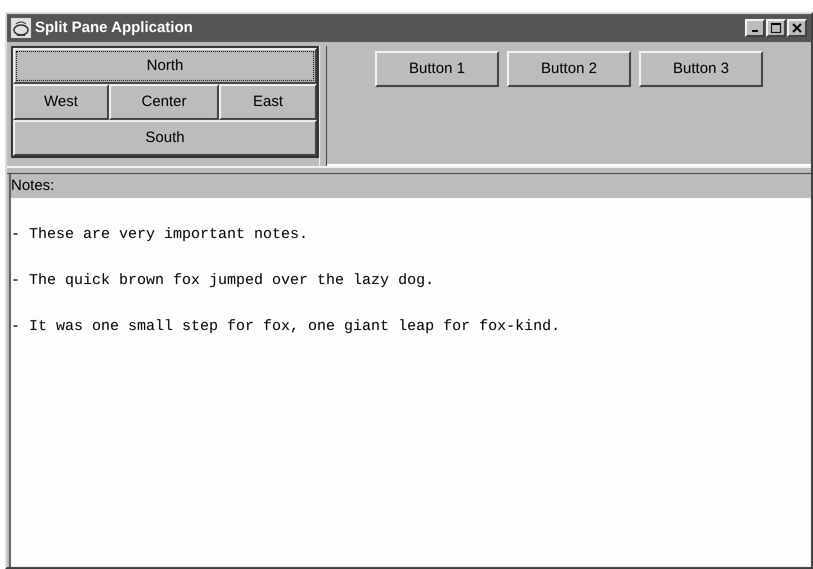 This screenshot has height=569, width=813. Describe the element at coordinates (21, 28) in the screenshot. I see `app-icon` at that location.